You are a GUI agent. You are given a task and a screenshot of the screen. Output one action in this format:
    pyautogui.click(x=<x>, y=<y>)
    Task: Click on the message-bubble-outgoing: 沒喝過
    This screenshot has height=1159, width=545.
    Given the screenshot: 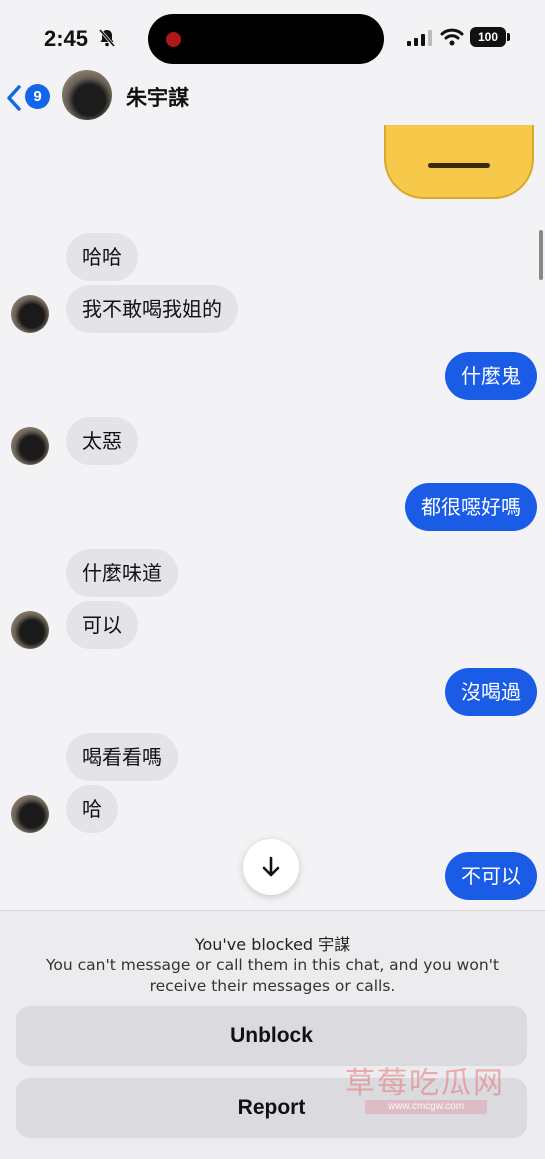 What is the action you would take?
    pyautogui.click(x=491, y=692)
    